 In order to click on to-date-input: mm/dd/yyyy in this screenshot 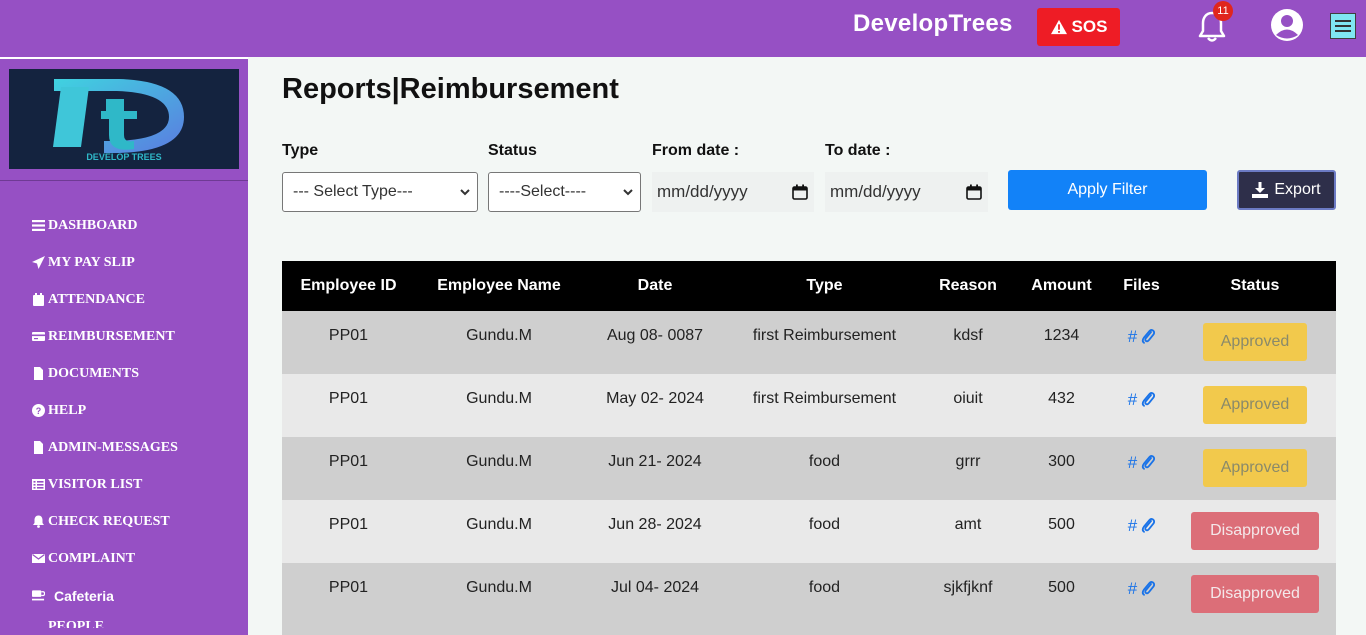, I will do `click(906, 192)`.